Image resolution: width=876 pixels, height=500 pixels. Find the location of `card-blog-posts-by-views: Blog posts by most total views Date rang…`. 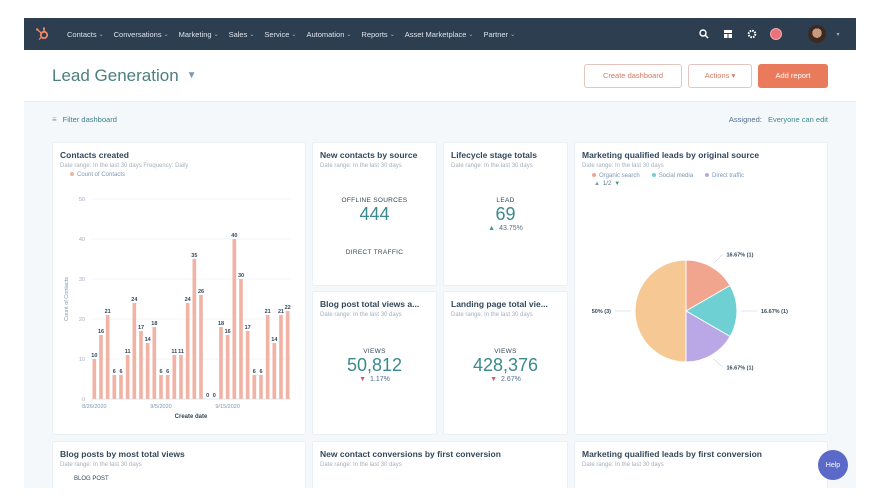

card-blog-posts-by-views: Blog posts by most total views Date rang… is located at coordinates (179, 464).